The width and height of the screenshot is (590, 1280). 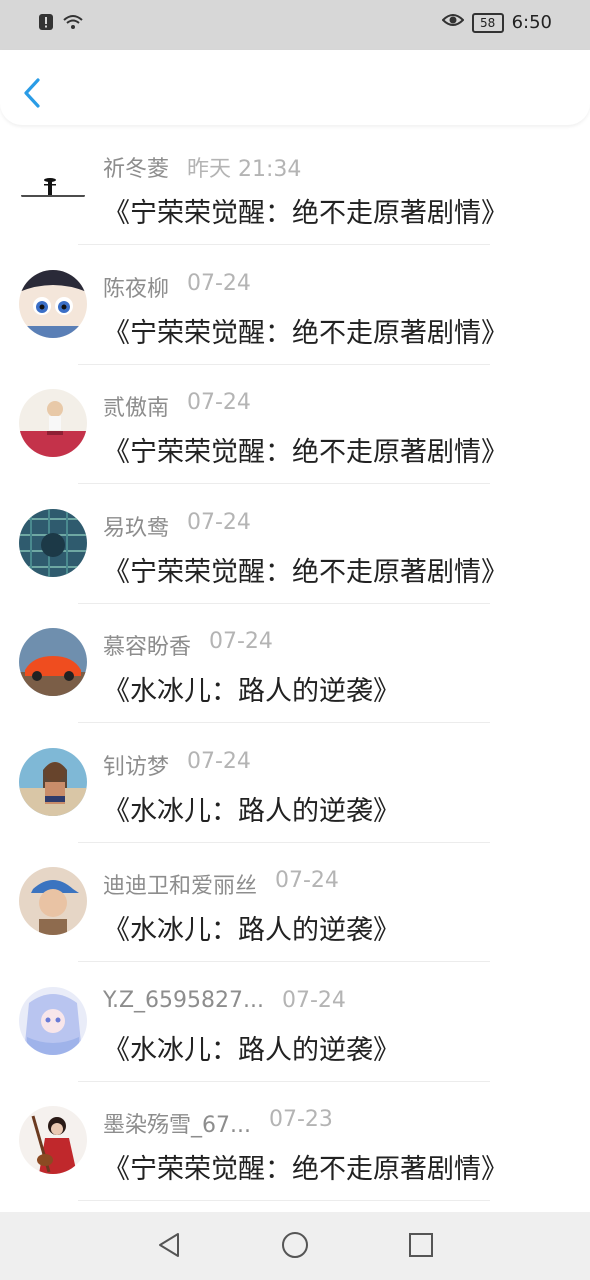 What do you see at coordinates (147, 645) in the screenshot?
I see `user-name: 慕容盼香` at bounding box center [147, 645].